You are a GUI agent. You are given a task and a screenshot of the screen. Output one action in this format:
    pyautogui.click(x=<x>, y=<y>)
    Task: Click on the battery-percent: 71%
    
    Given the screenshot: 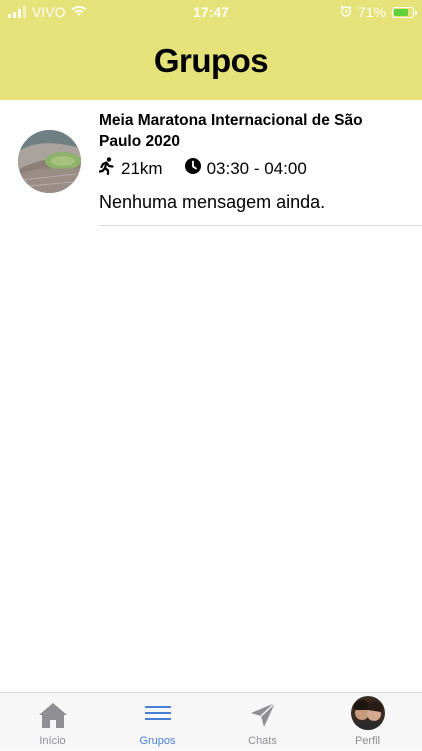 What is the action you would take?
    pyautogui.click(x=371, y=12)
    